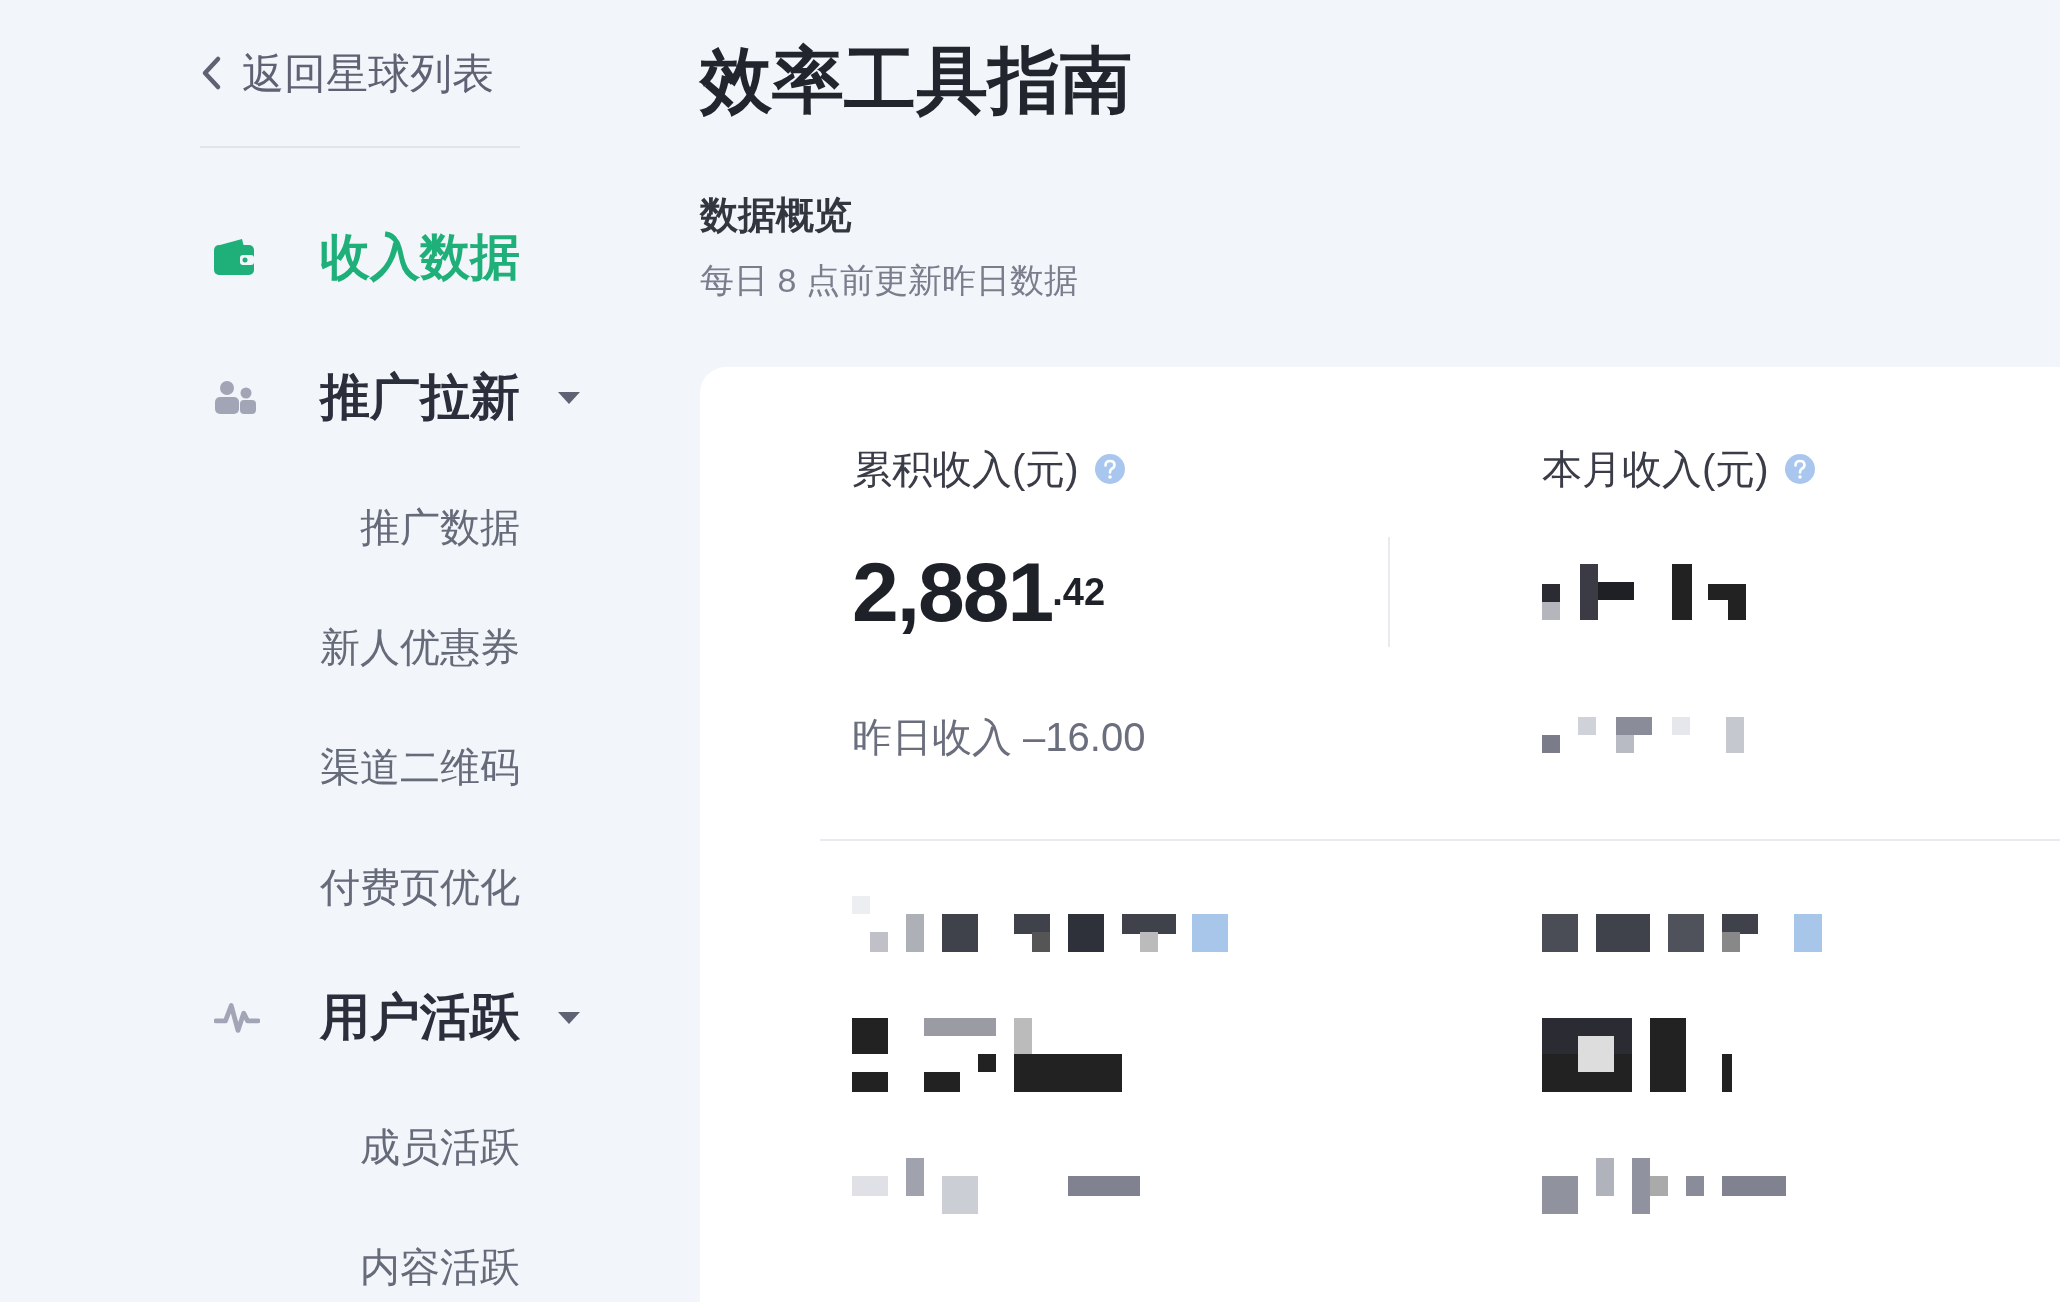 This screenshot has height=1302, width=2060. What do you see at coordinates (360, 74) in the screenshot?
I see `back-link: 返回星球列表` at bounding box center [360, 74].